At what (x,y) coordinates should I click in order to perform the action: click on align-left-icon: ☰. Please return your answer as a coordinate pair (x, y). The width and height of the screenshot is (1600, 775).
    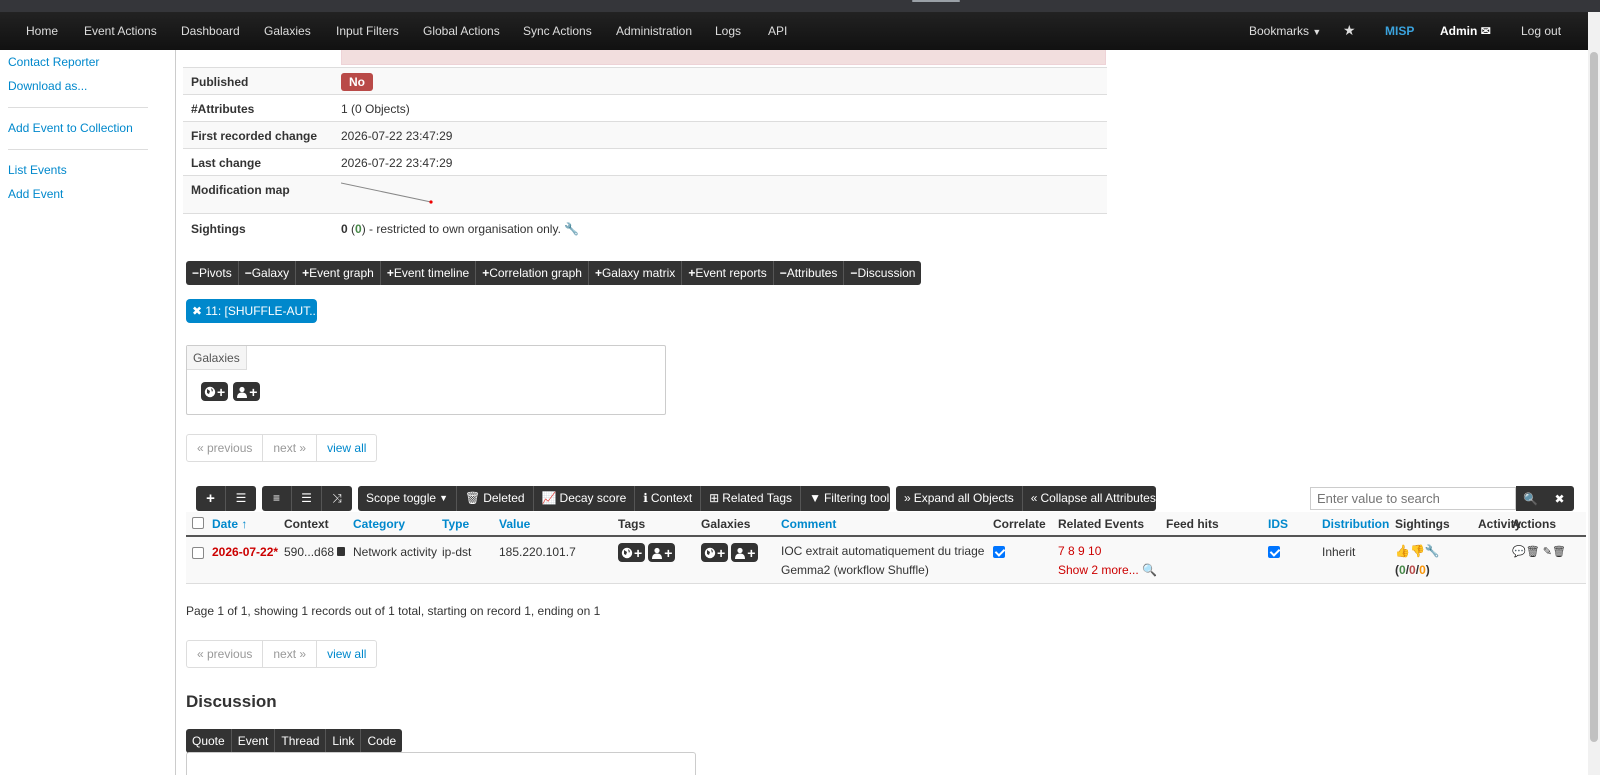
    Looking at the image, I should click on (307, 498).